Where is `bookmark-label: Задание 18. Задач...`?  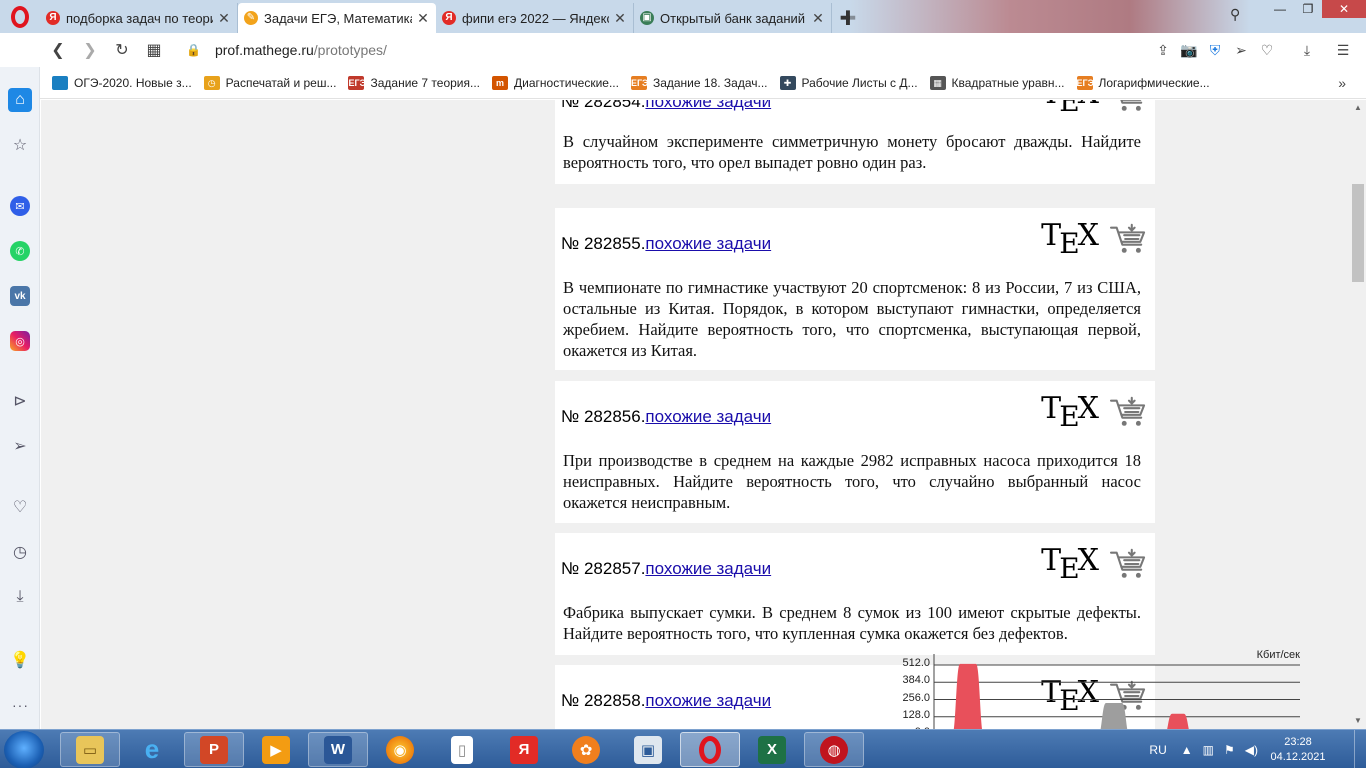 bookmark-label: Задание 18. Задач... is located at coordinates (710, 82).